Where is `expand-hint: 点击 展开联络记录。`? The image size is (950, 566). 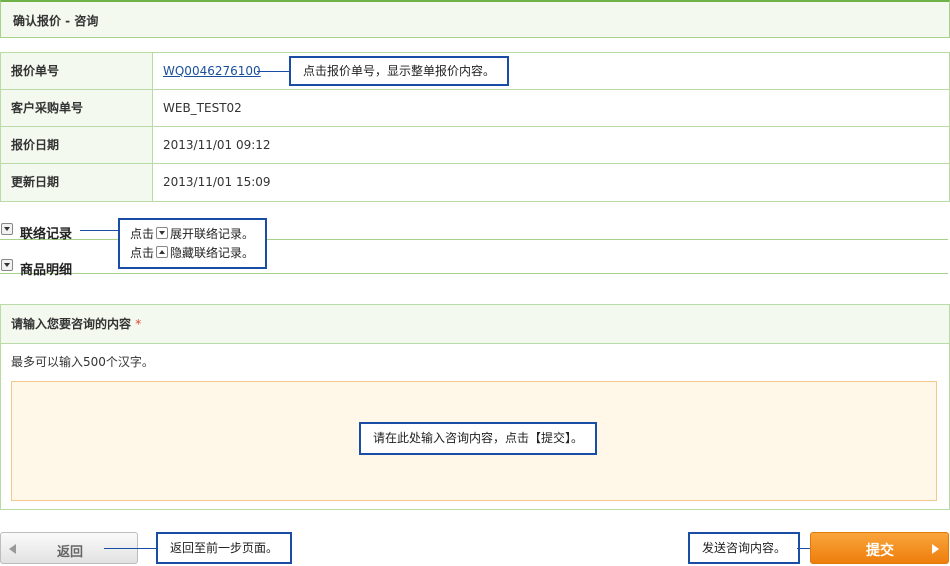
expand-hint: 点击 展开联络记录。 is located at coordinates (192, 234).